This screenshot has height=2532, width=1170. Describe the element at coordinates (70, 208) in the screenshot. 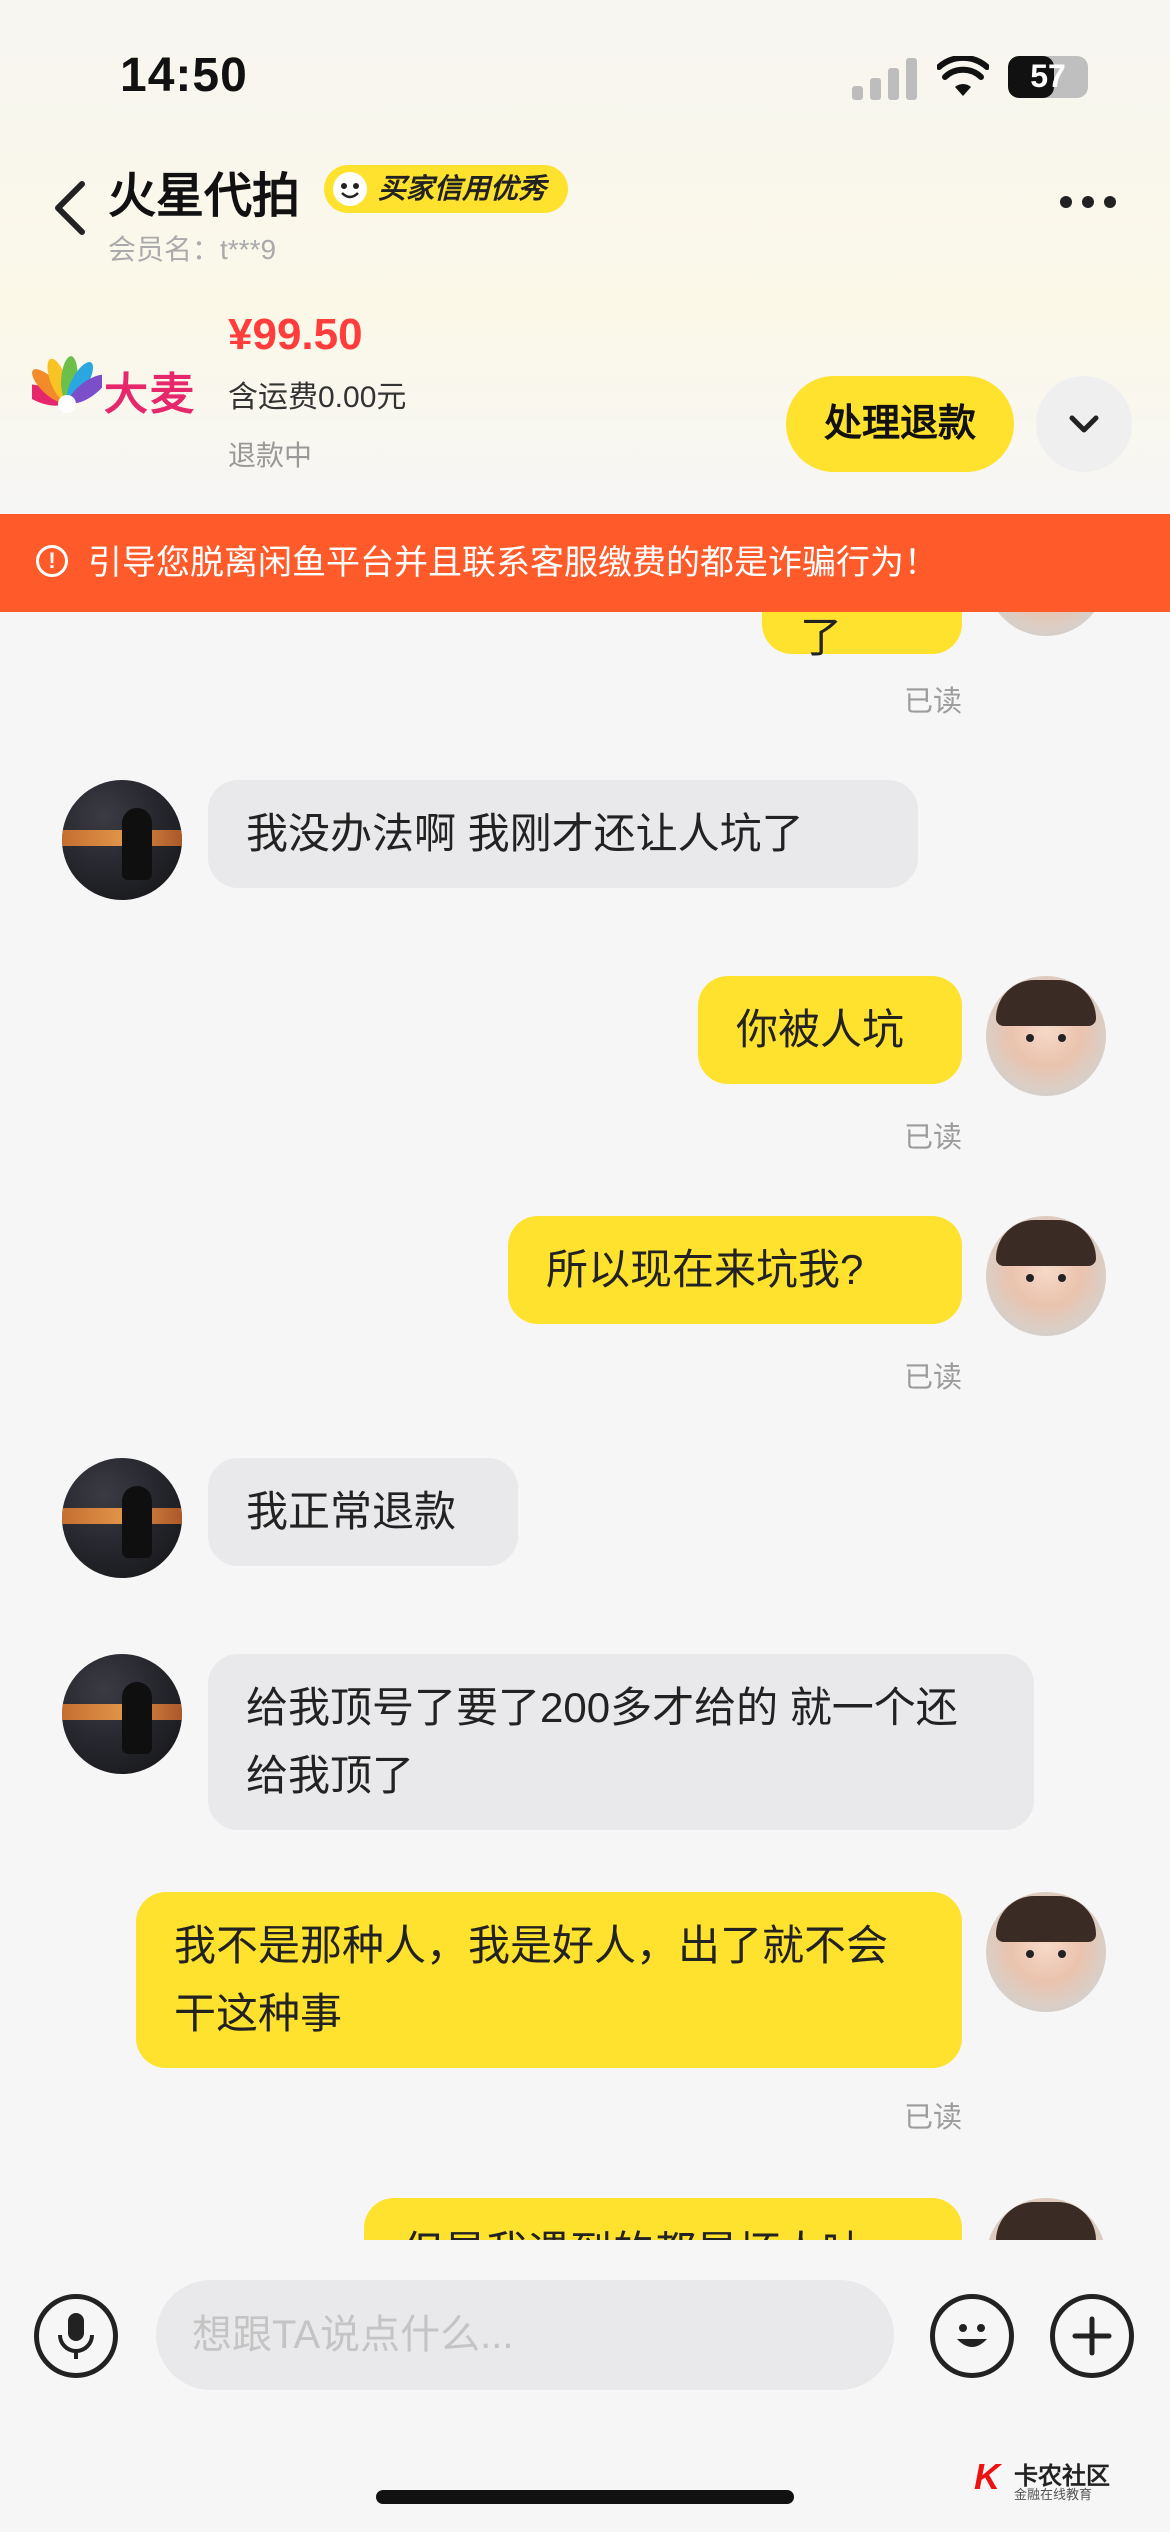

I see `back-button` at that location.